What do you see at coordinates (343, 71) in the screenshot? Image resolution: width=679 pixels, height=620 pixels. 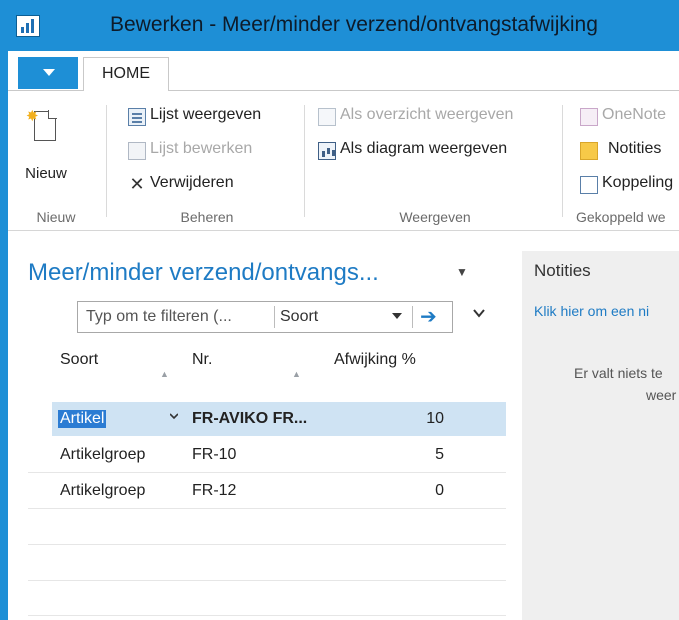 I see `ribbon-tabs: HOME` at bounding box center [343, 71].